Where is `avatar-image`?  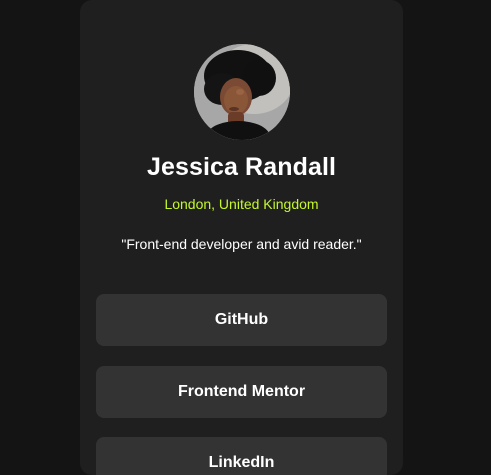
avatar-image is located at coordinates (242, 92).